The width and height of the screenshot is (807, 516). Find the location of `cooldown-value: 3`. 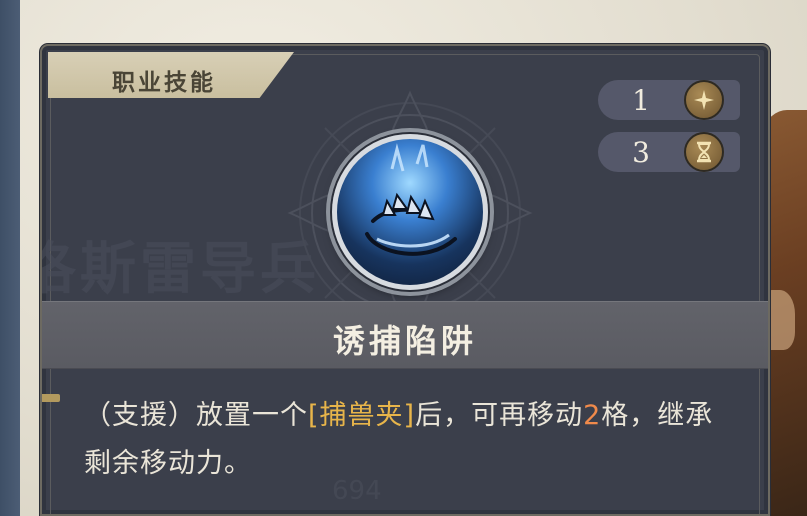

cooldown-value: 3 is located at coordinates (641, 152).